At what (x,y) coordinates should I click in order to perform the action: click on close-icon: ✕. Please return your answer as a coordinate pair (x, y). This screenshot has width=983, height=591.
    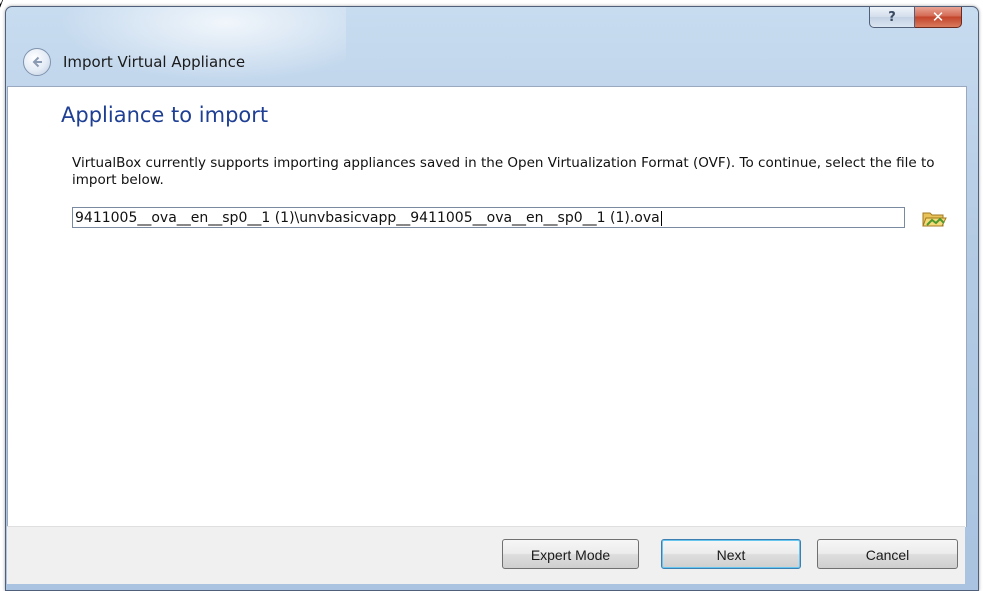
    Looking at the image, I should click on (938, 17).